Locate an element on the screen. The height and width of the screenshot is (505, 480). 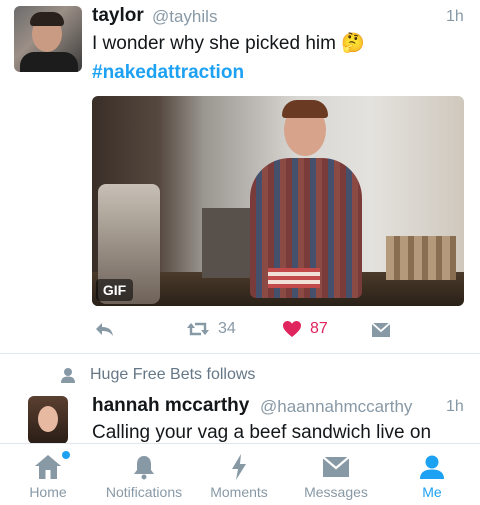
tab-messages: Messages is located at coordinates (336, 474).